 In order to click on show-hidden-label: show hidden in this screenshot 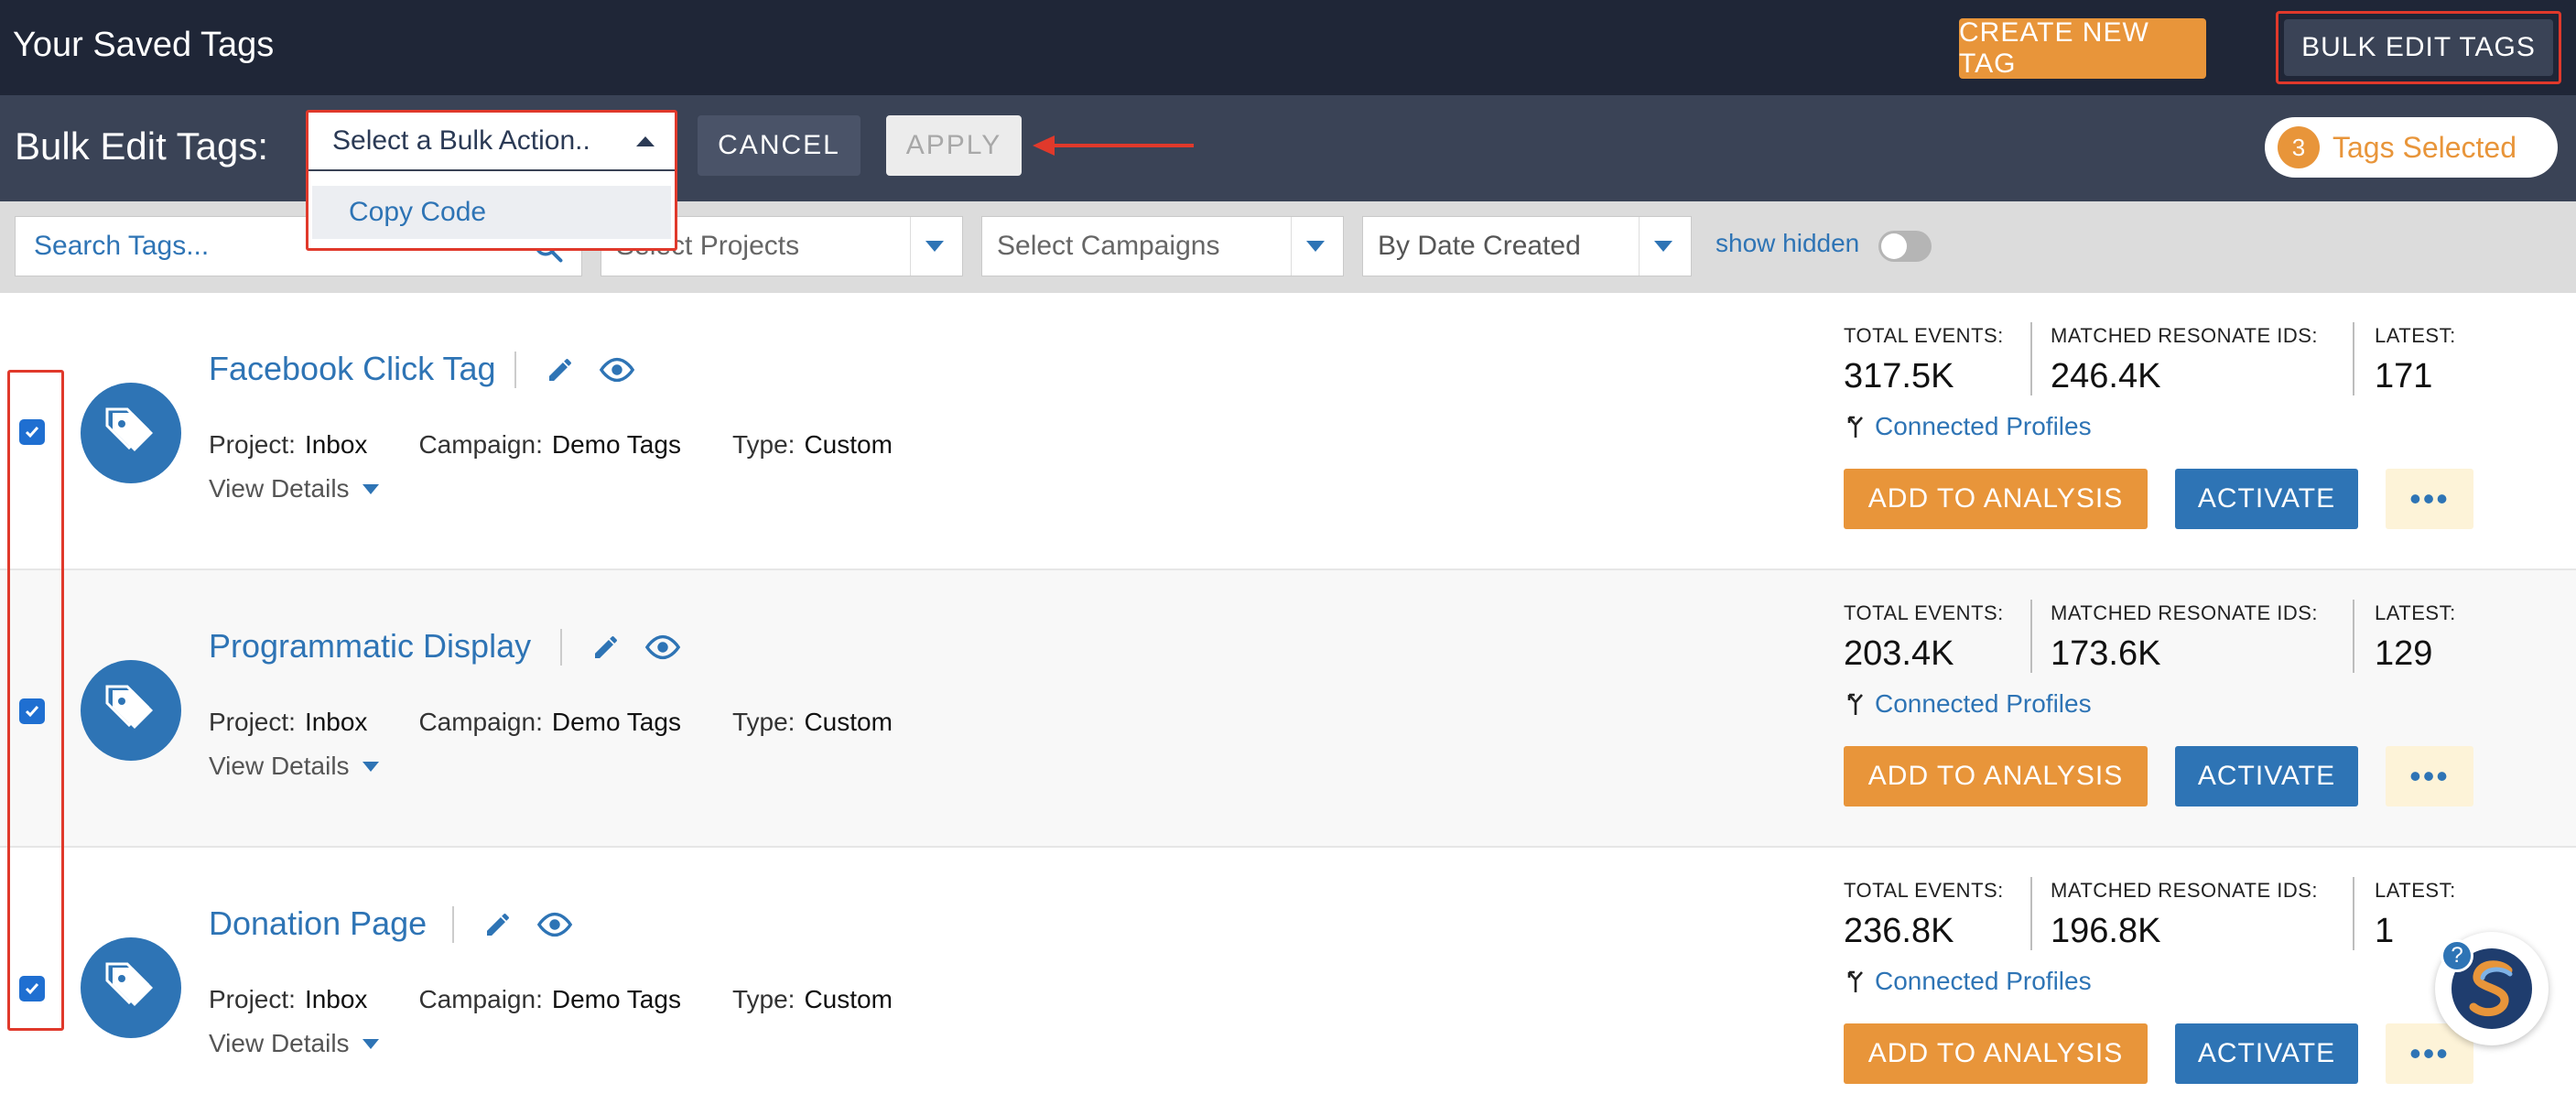, I will do `click(1788, 243)`.